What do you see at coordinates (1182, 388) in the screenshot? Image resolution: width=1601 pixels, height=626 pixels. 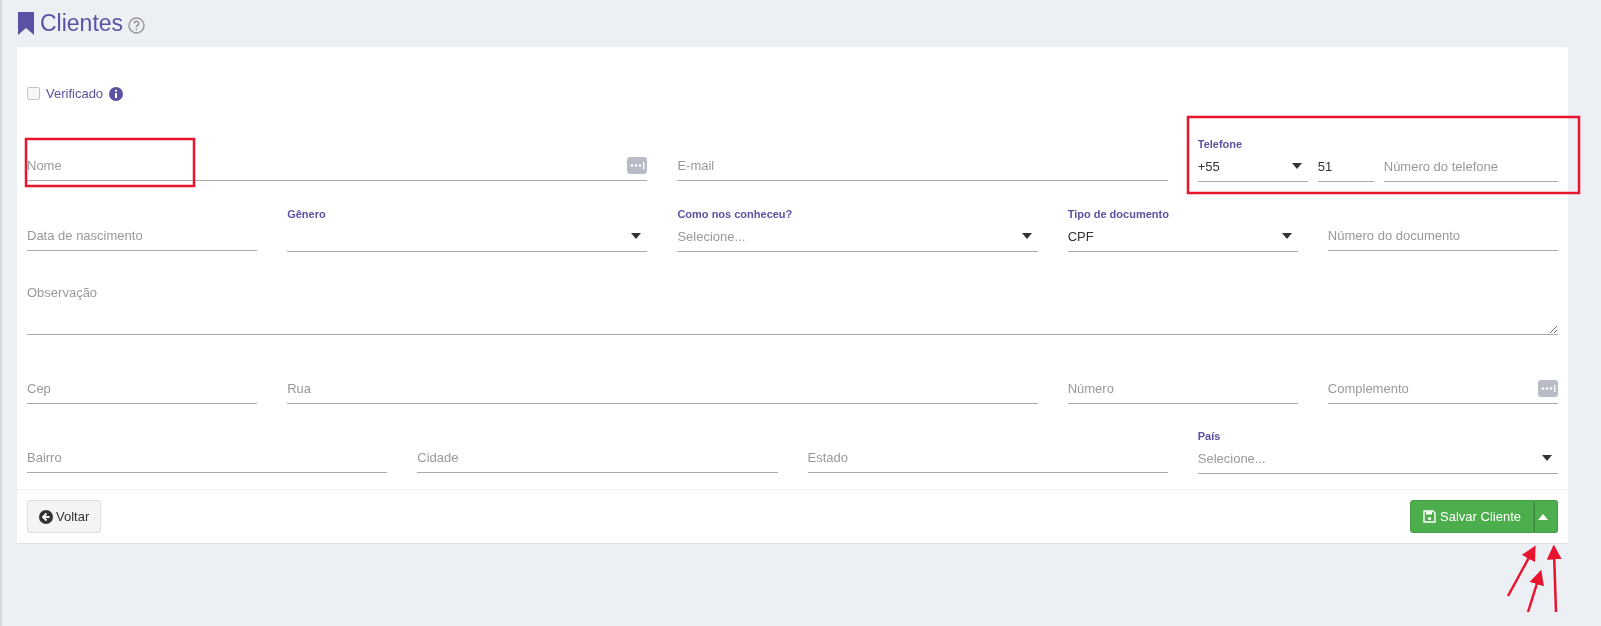 I see `text-field: Número` at bounding box center [1182, 388].